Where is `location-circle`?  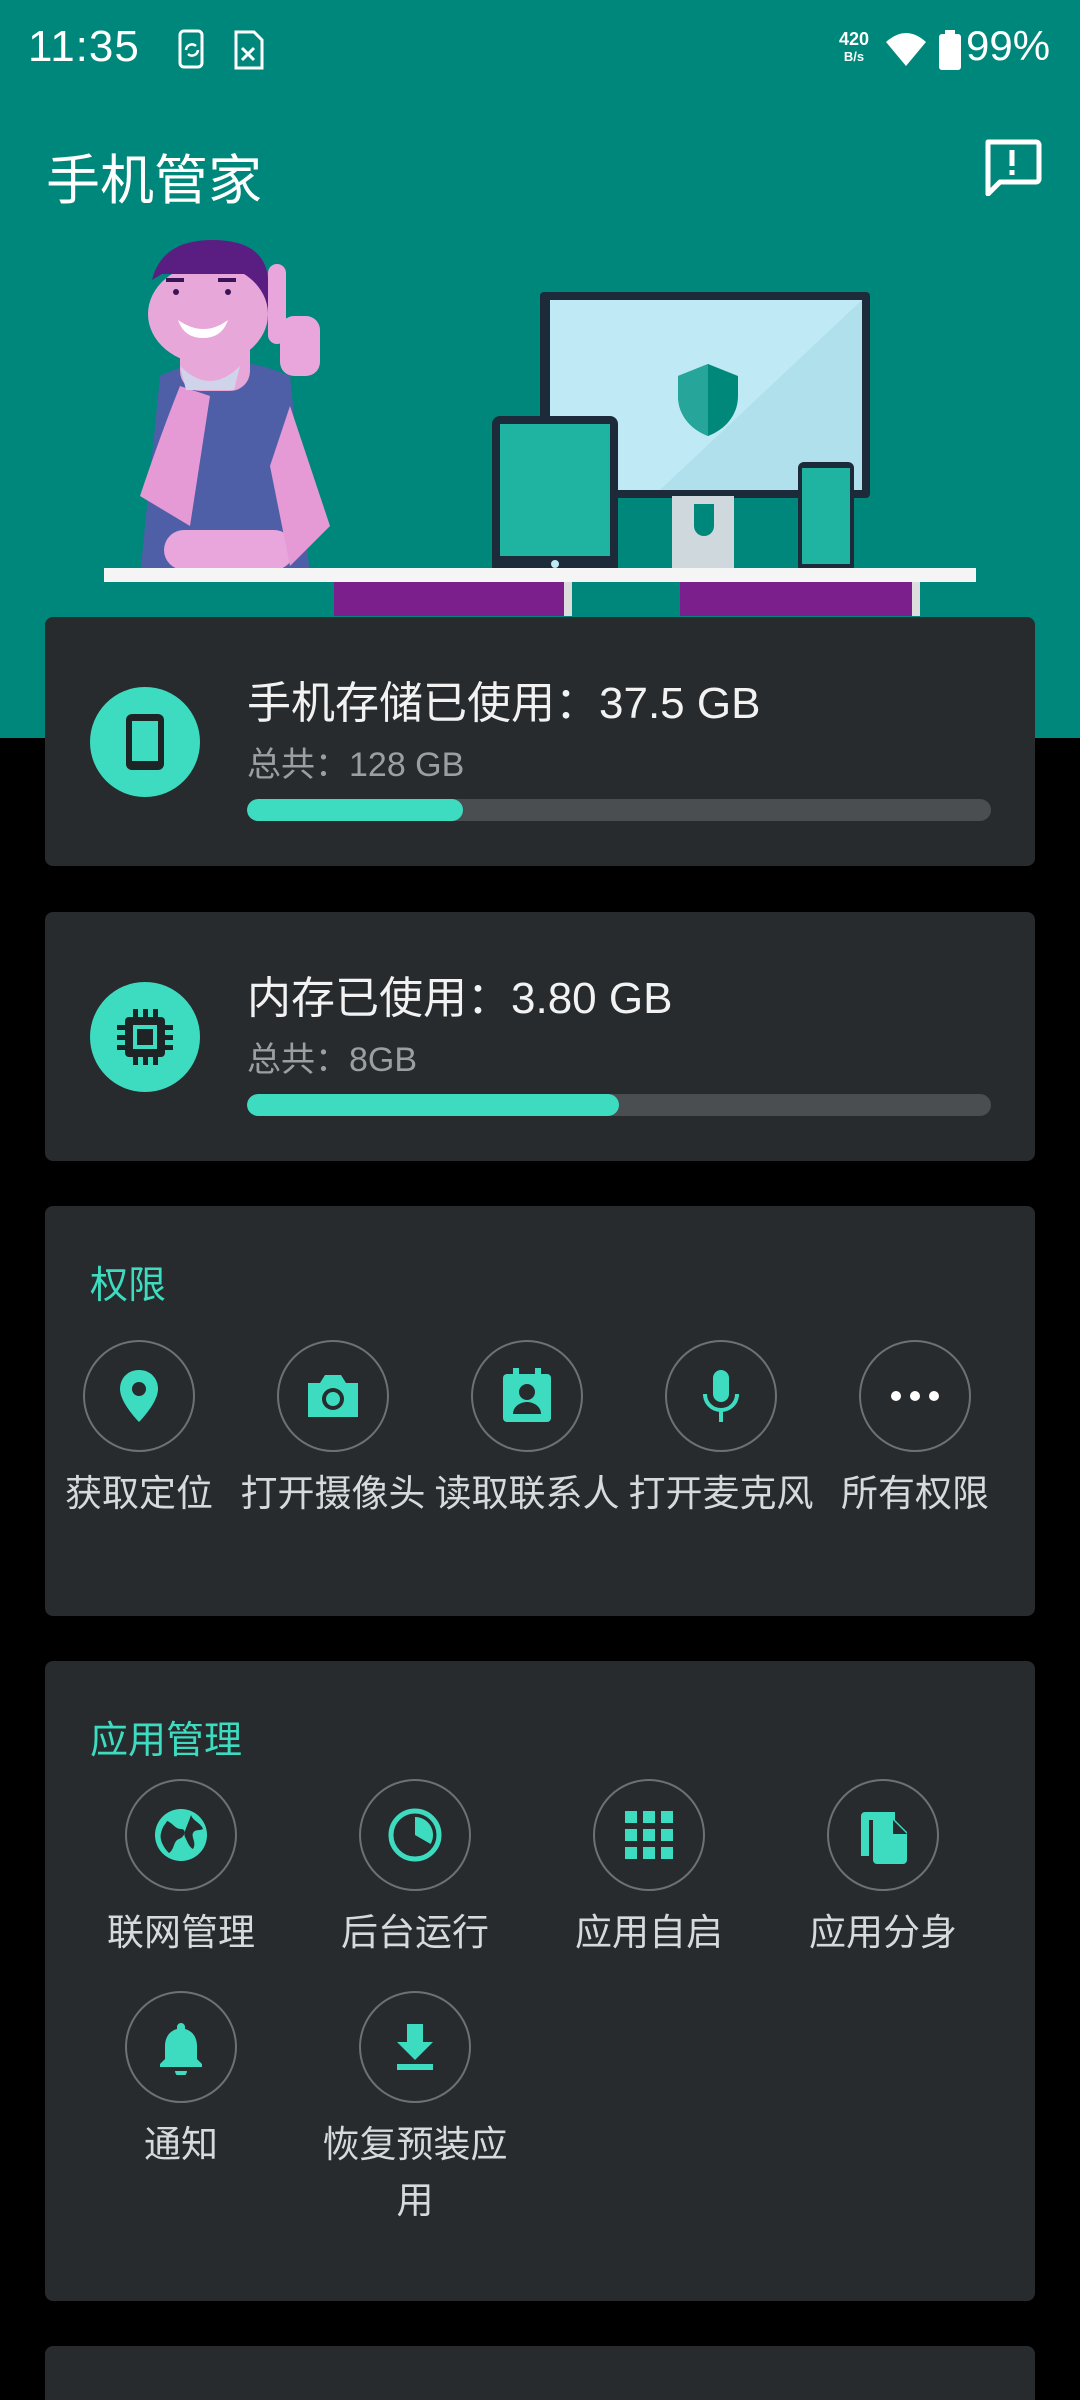 location-circle is located at coordinates (139, 1396).